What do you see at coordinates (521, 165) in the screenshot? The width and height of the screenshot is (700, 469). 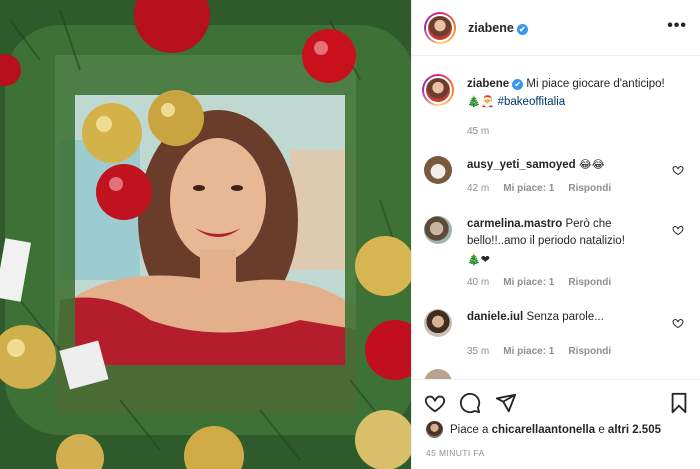 I see `comment-username: ausy_yeti_samoyed` at bounding box center [521, 165].